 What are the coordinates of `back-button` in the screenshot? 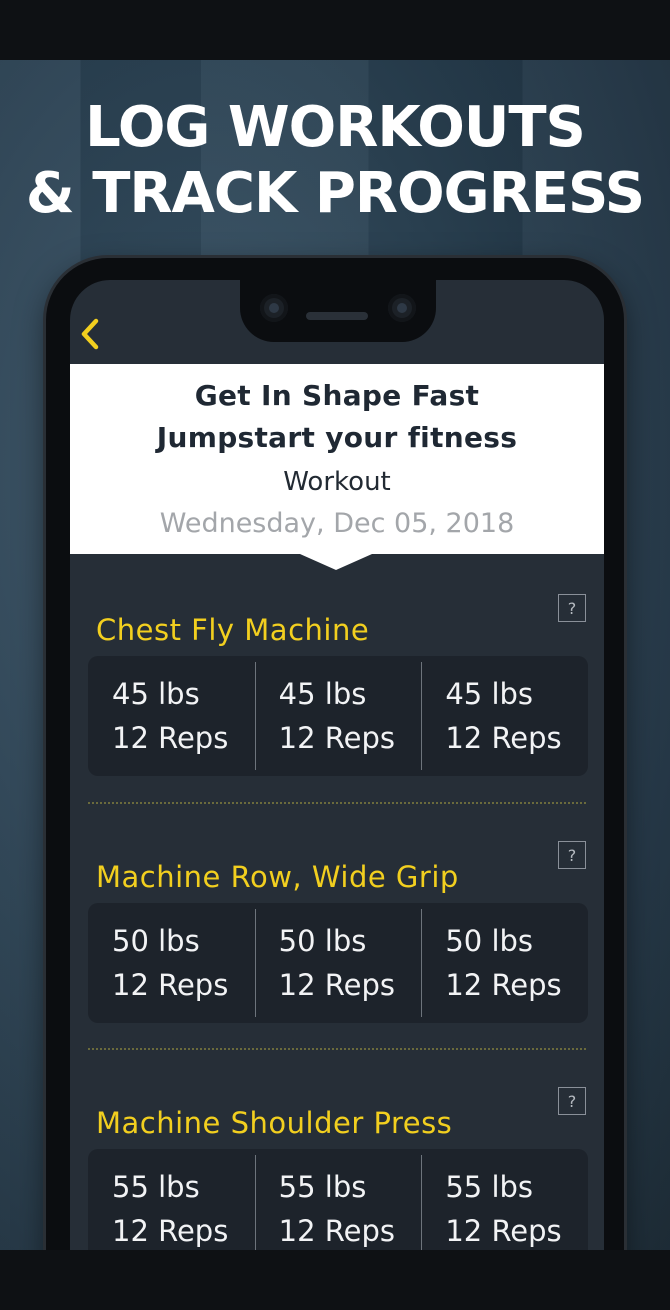 It's located at (94, 334).